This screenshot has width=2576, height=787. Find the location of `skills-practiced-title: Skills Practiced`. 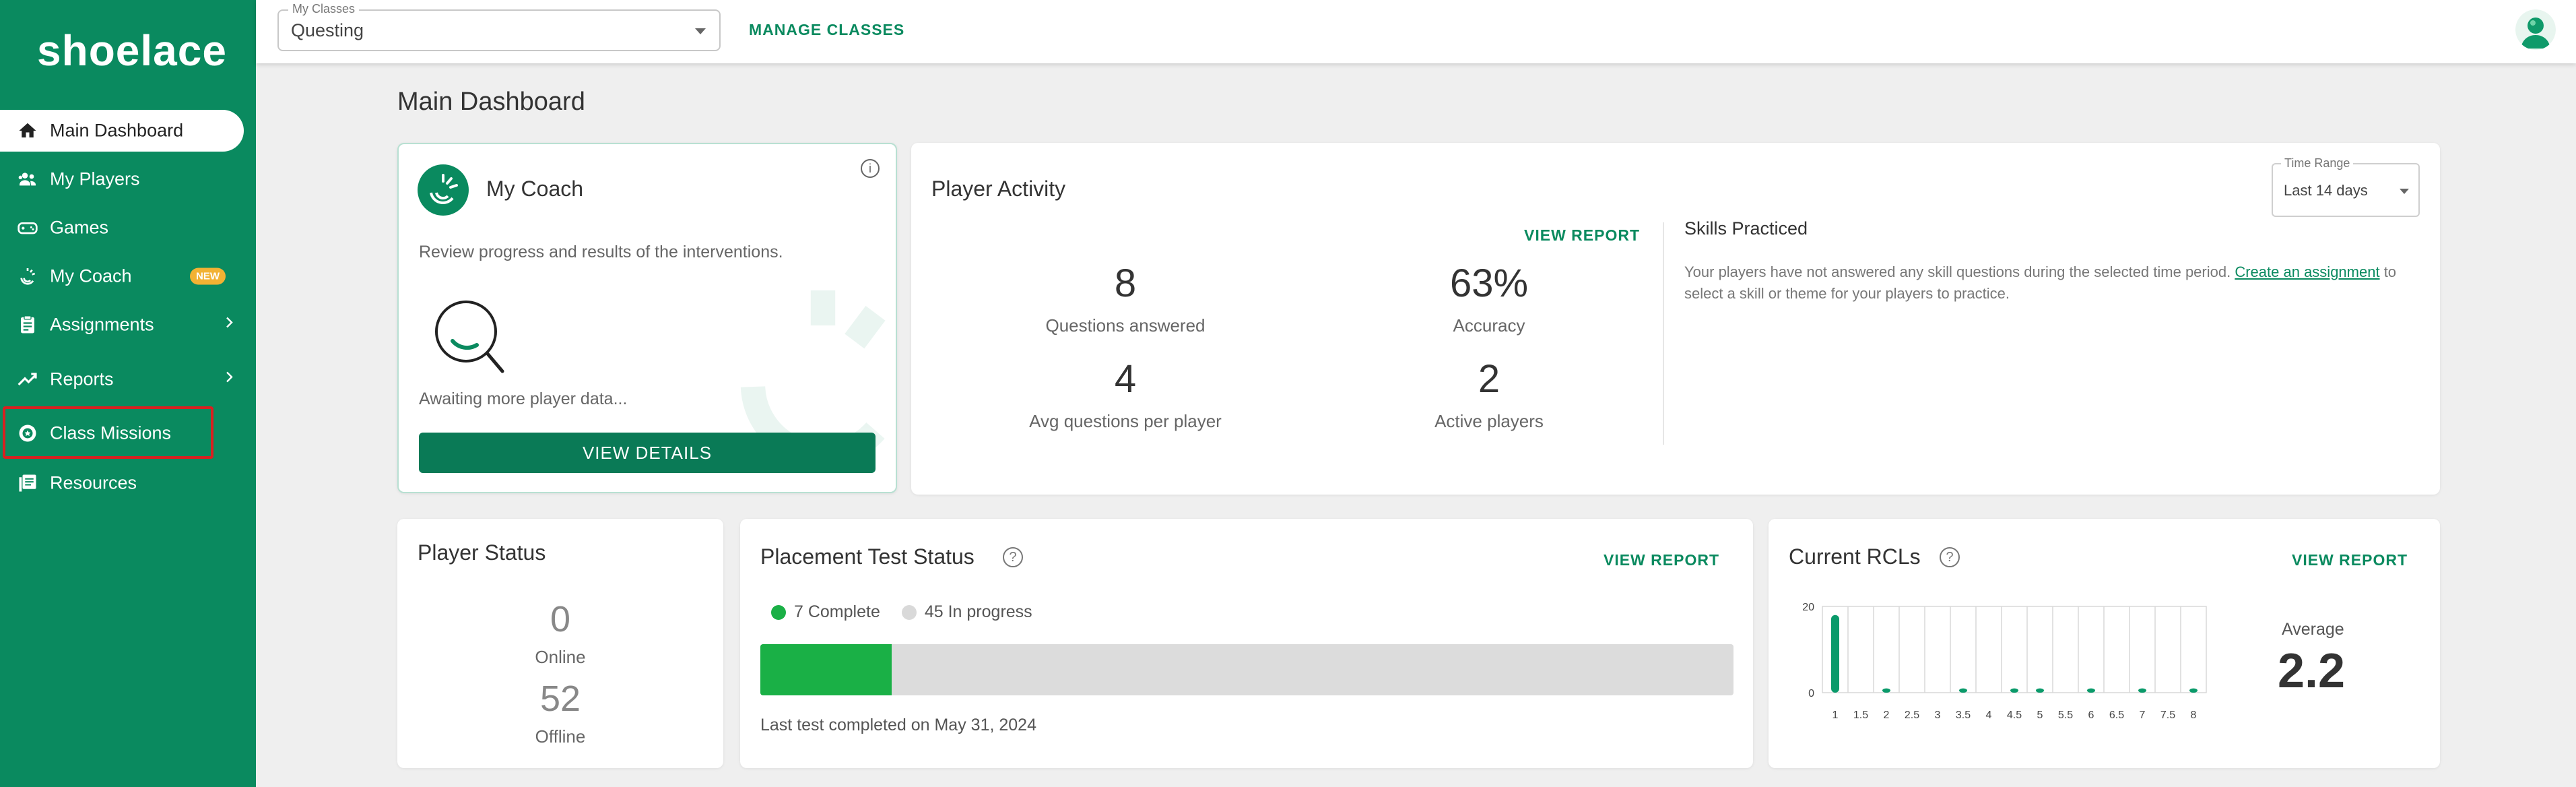

skills-practiced-title: Skills Practiced is located at coordinates (1746, 228).